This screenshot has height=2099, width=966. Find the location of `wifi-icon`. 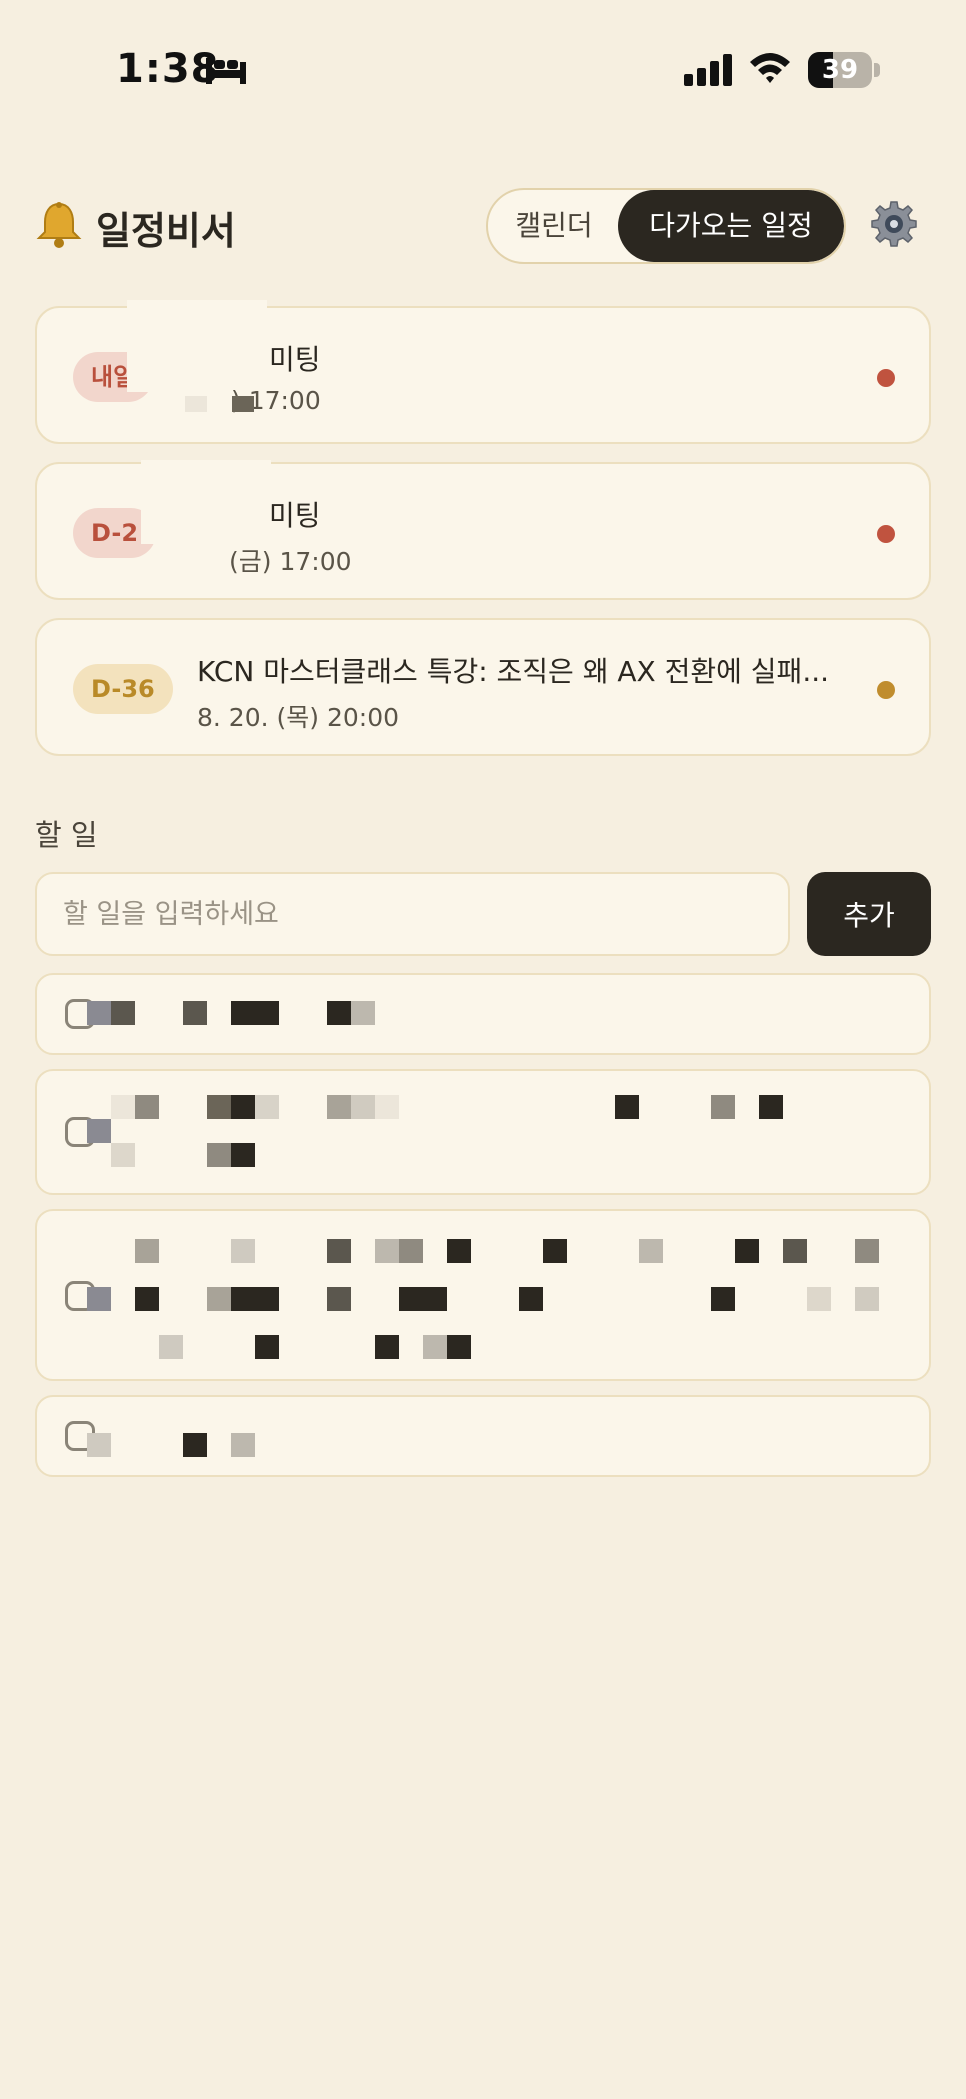

wifi-icon is located at coordinates (770, 68).